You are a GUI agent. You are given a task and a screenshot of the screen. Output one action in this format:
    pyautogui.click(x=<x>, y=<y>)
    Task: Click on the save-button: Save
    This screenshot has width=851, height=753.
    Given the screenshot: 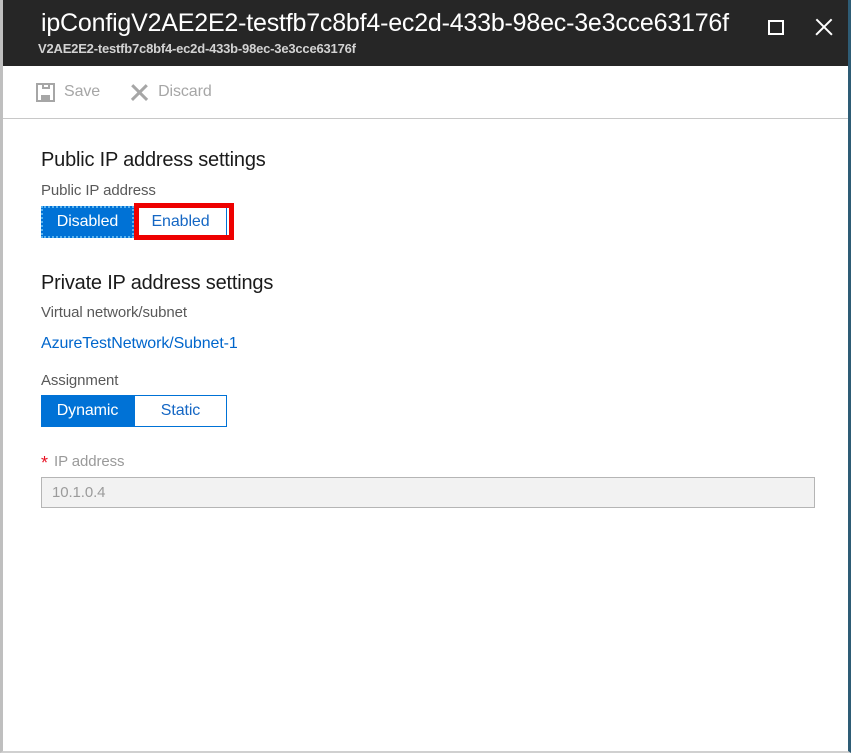 What is the action you would take?
    pyautogui.click(x=68, y=92)
    